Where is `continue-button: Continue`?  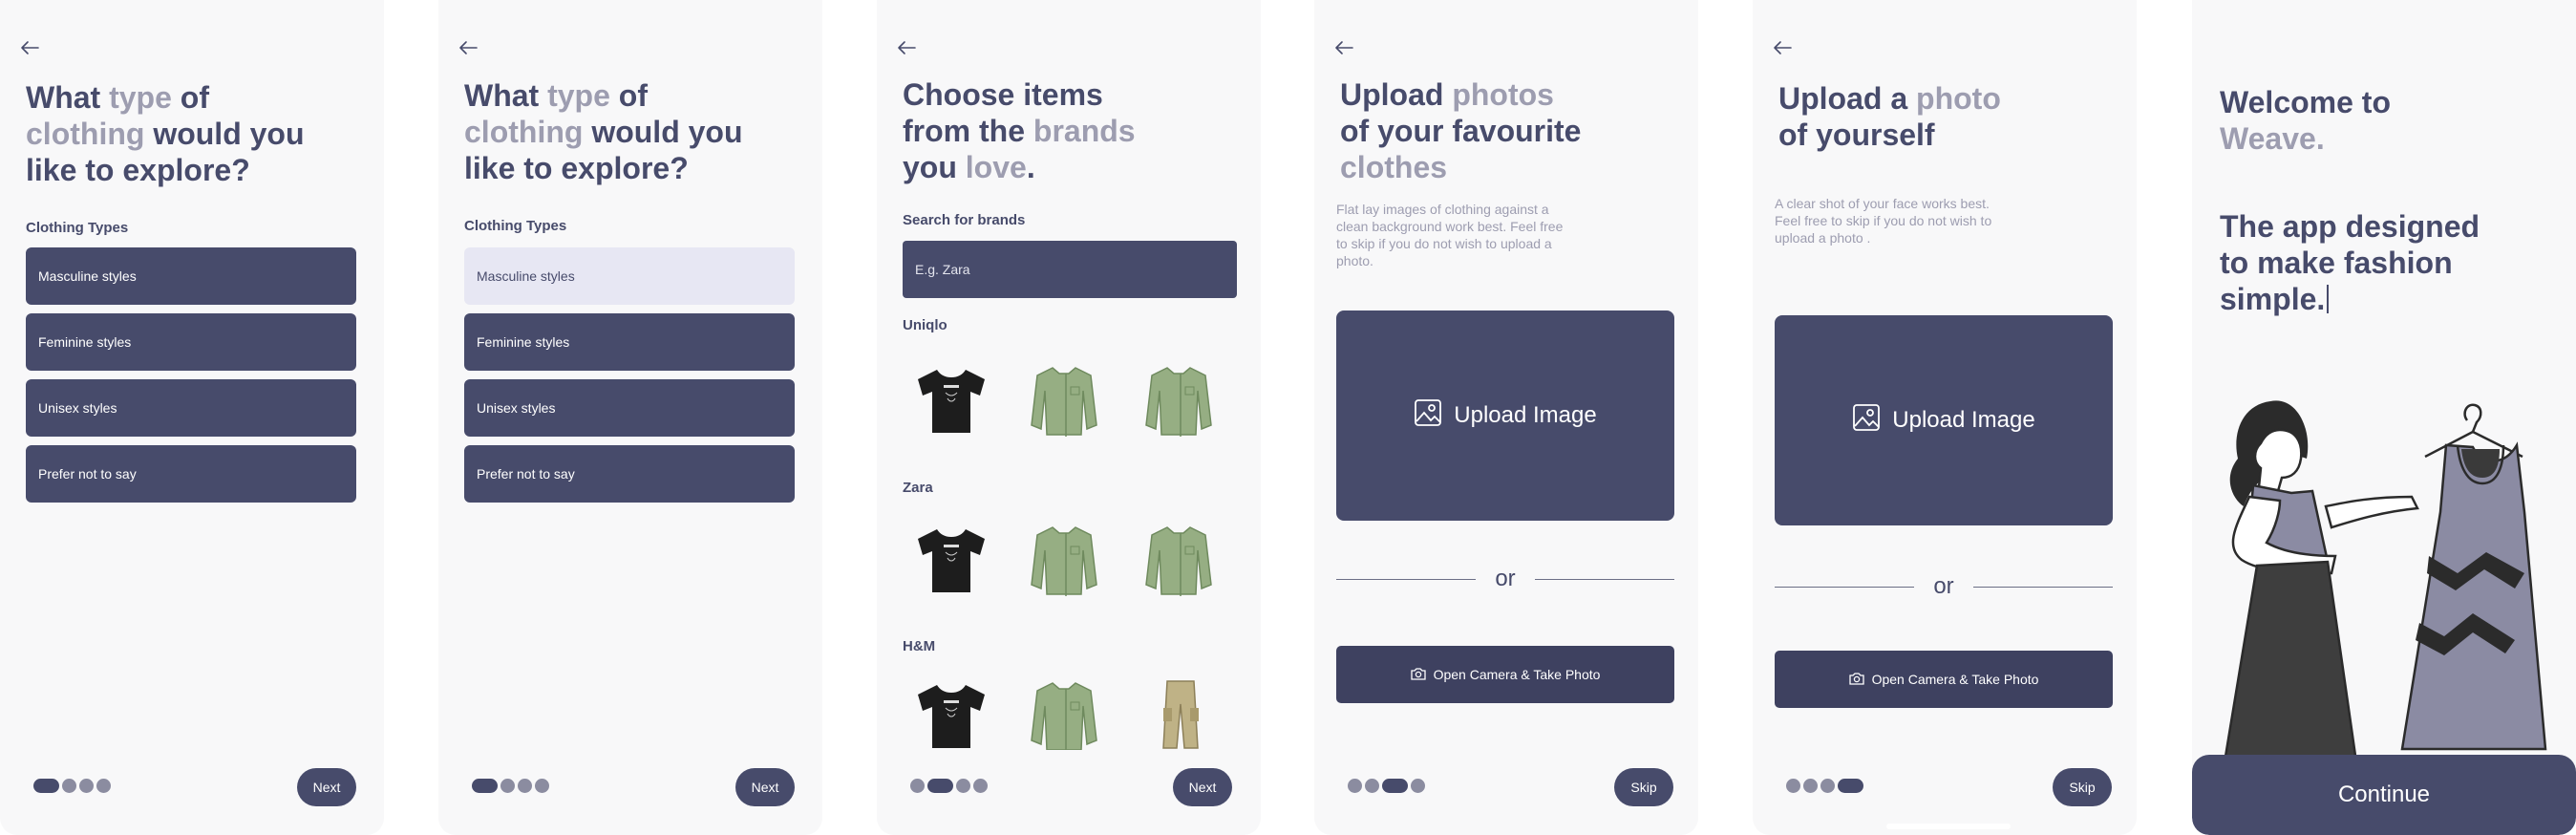
continue-button: Continue is located at coordinates (2384, 795).